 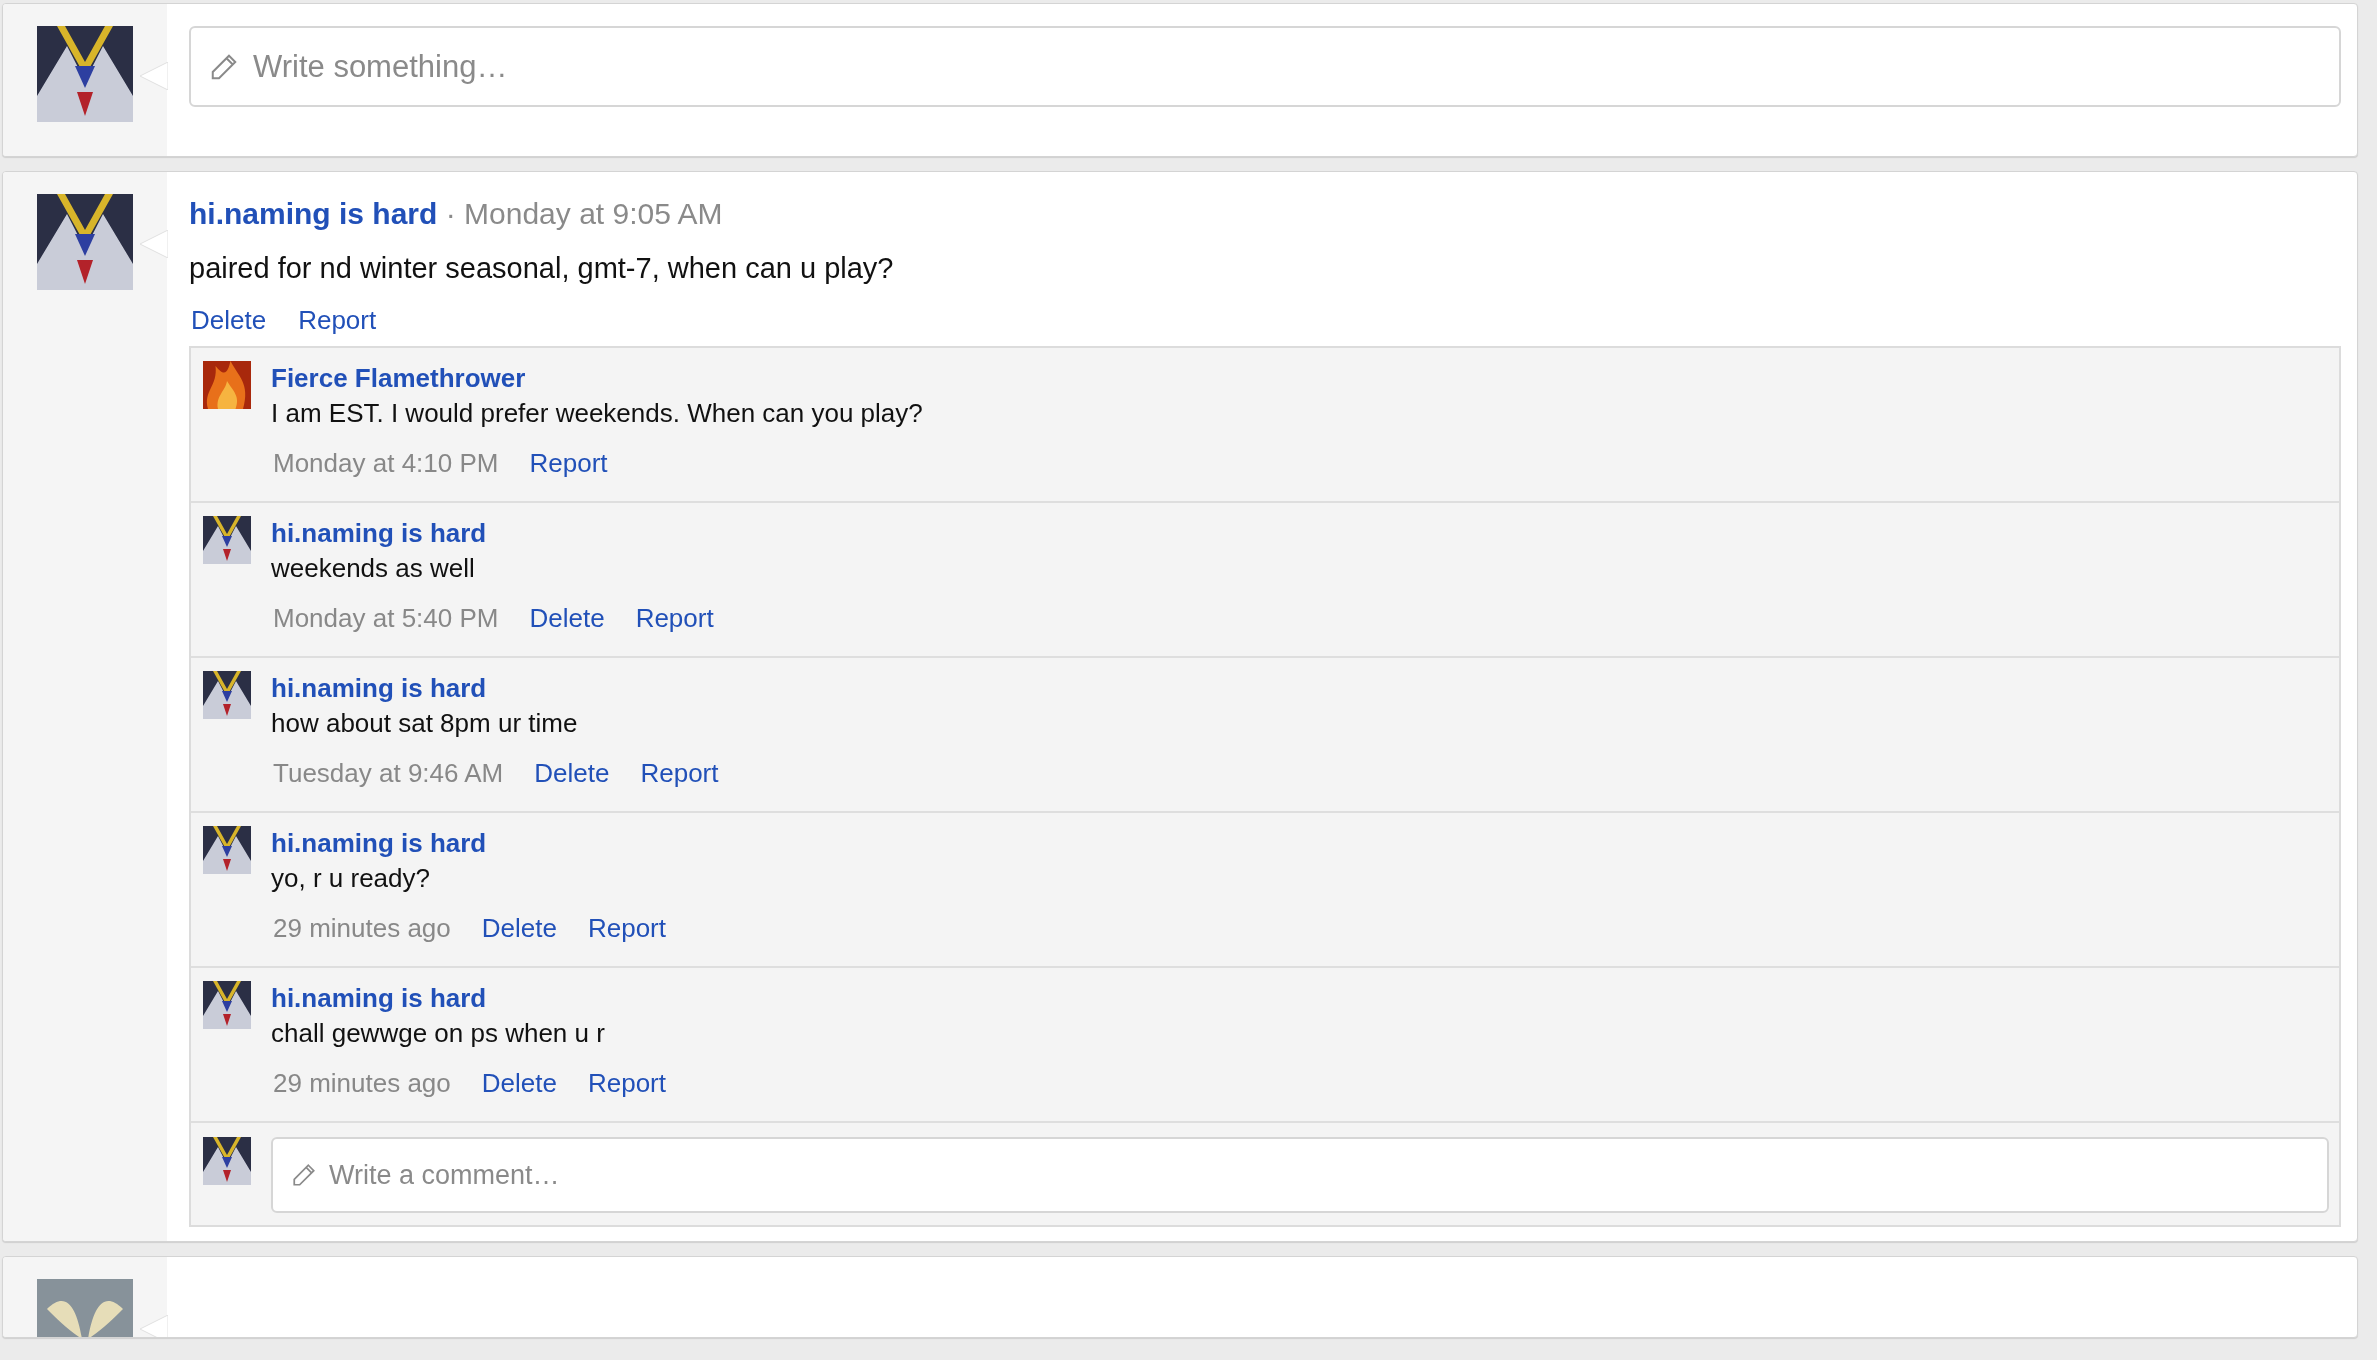 What do you see at coordinates (351, 878) in the screenshot?
I see `comment-text: yo, r u ready?` at bounding box center [351, 878].